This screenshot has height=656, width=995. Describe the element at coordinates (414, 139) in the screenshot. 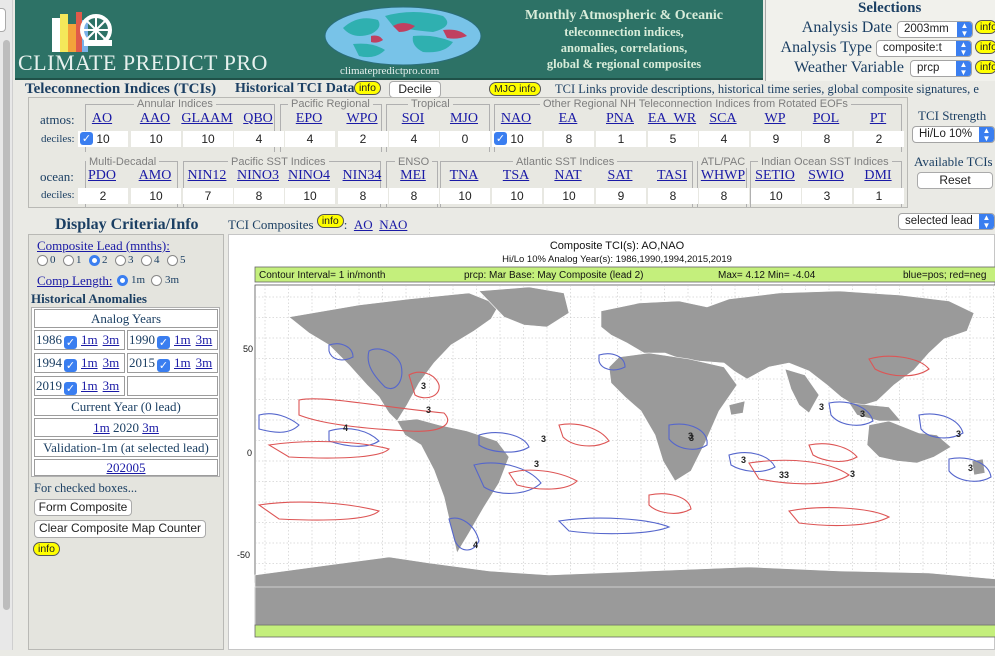

I see `tci-decile-soi: 4` at that location.